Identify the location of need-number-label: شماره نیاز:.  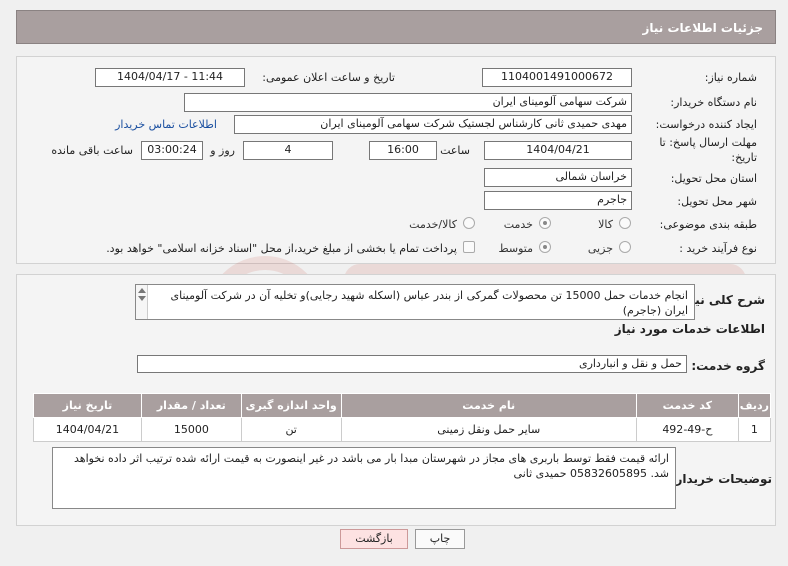
(730, 77).